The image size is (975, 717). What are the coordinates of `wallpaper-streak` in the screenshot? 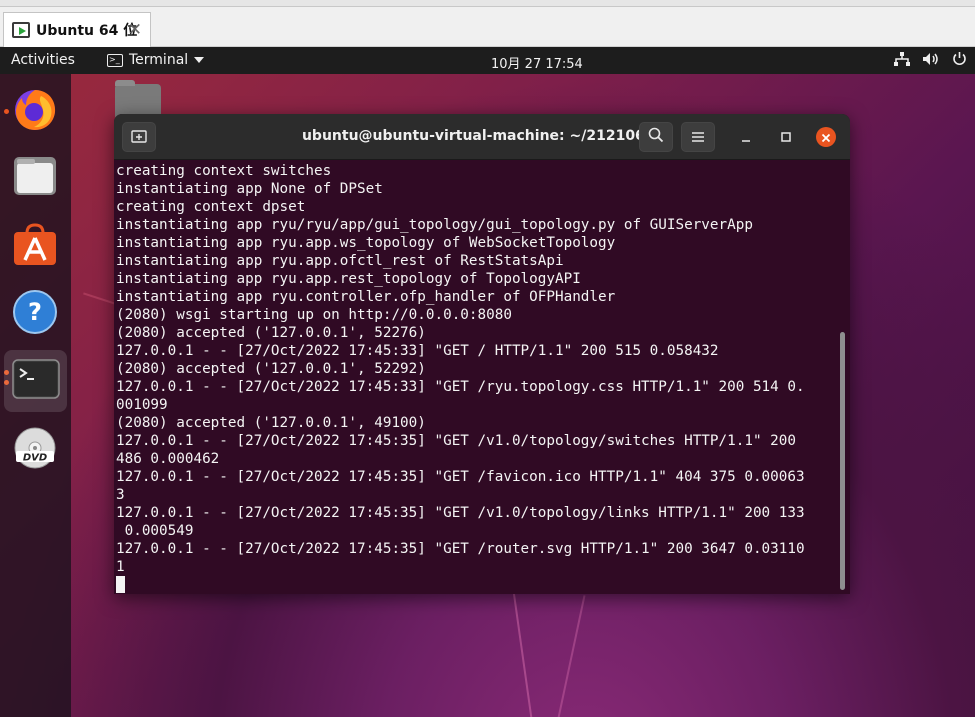 It's located at (571, 656).